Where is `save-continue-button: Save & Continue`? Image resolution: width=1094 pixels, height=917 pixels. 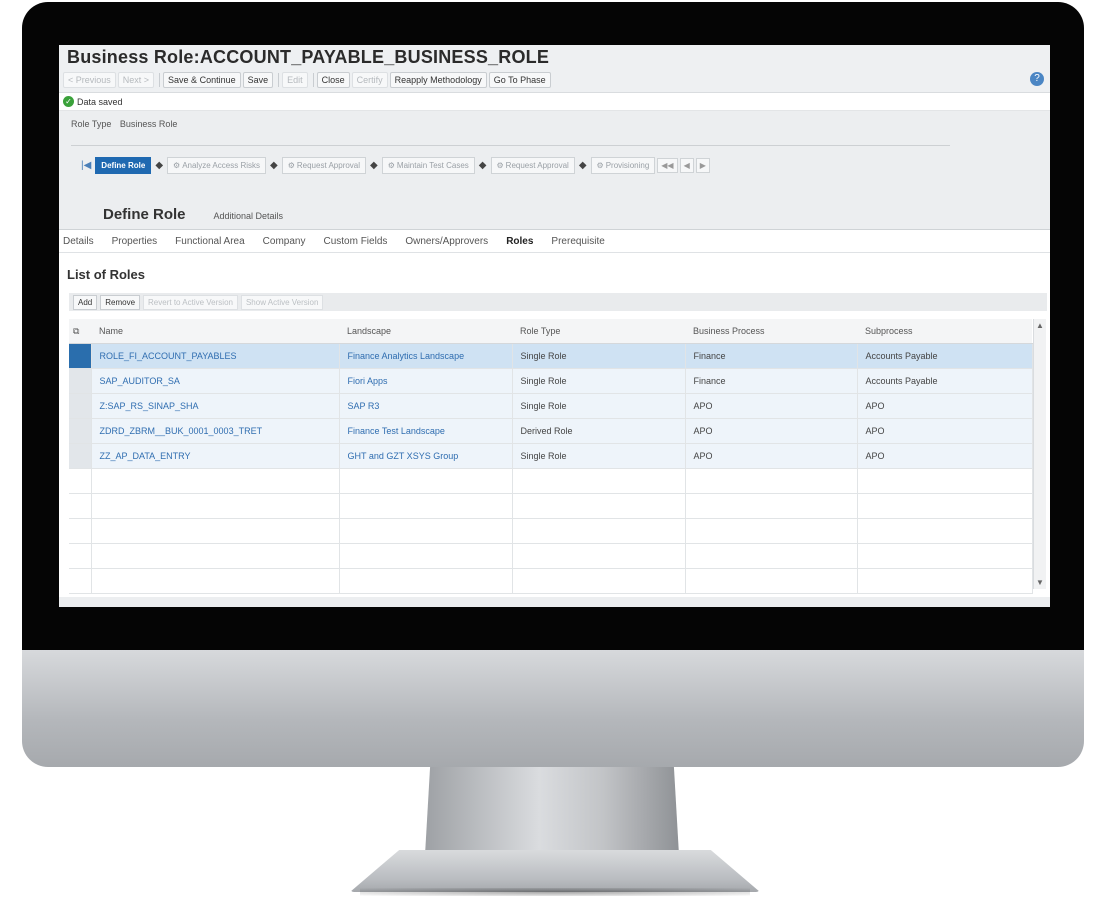
save-continue-button: Save & Continue is located at coordinates (202, 80).